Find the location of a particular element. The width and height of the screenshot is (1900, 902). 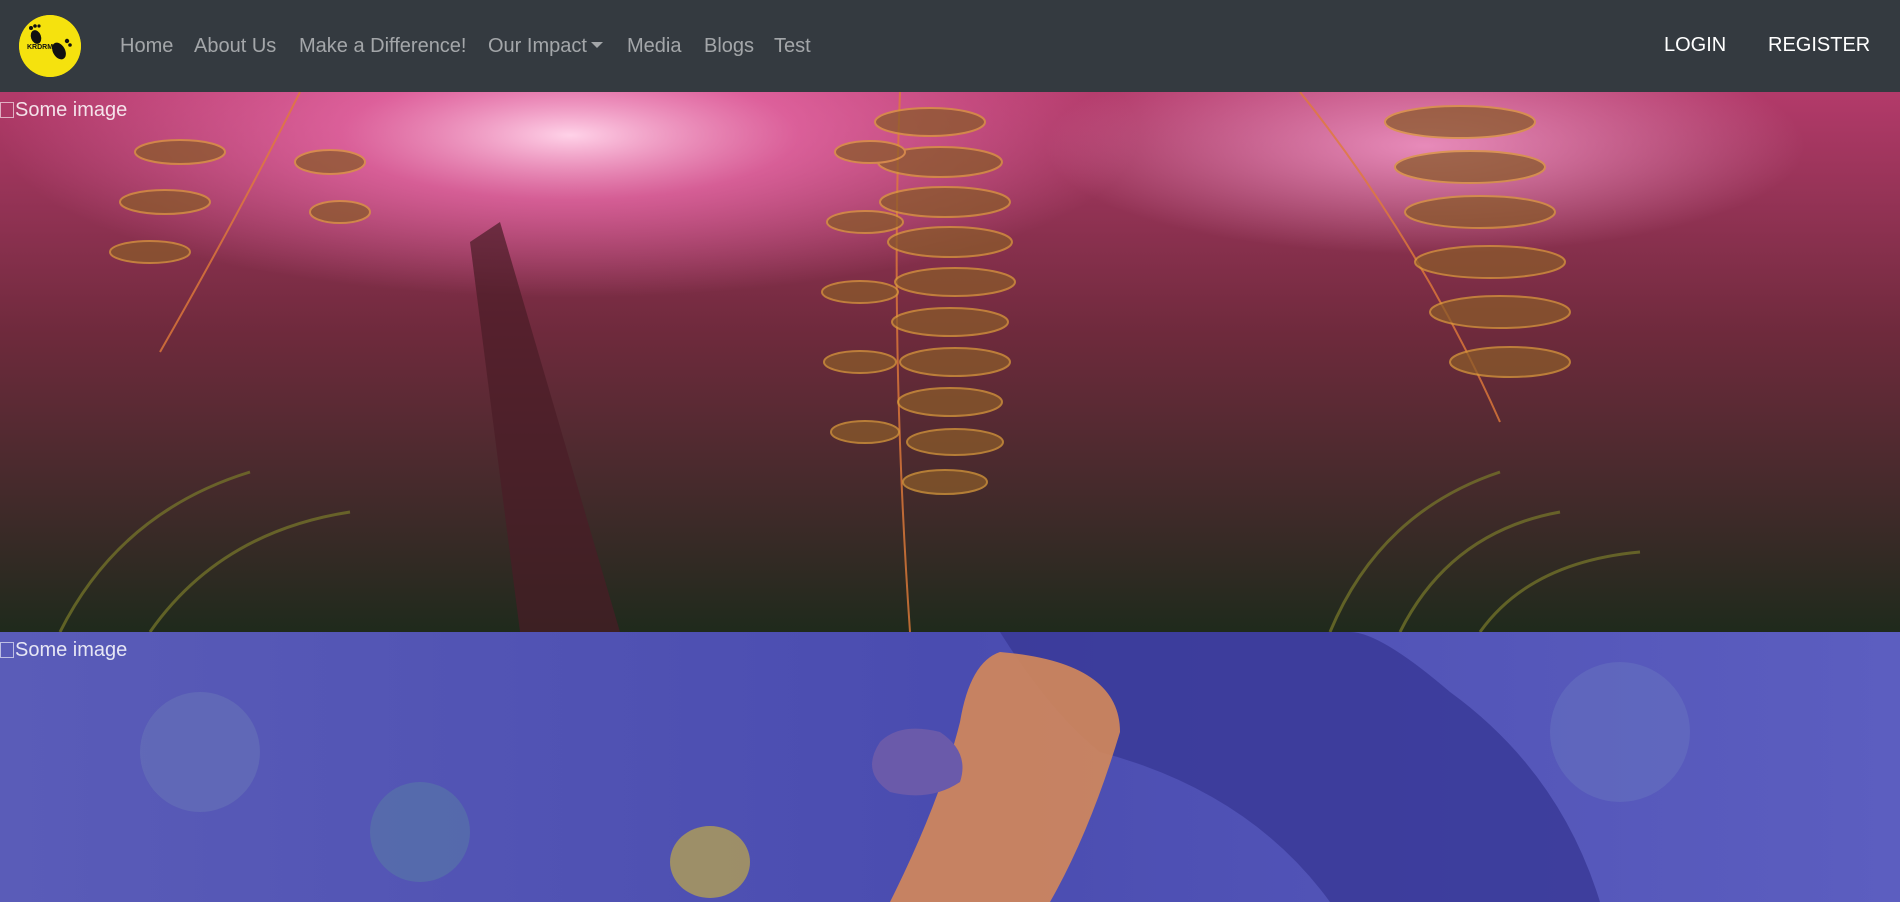

caret-down-icon is located at coordinates (596, 45).